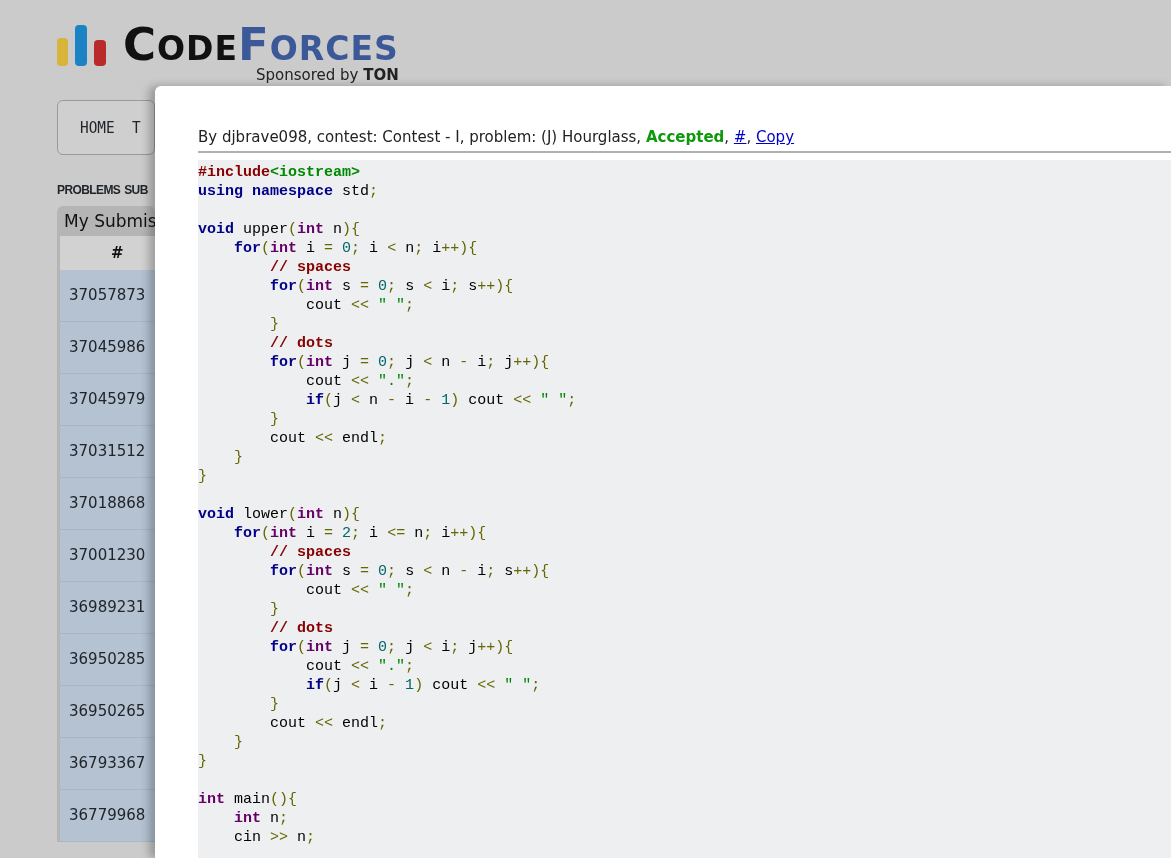  I want to click on submission-link: 36989231, so click(107, 607).